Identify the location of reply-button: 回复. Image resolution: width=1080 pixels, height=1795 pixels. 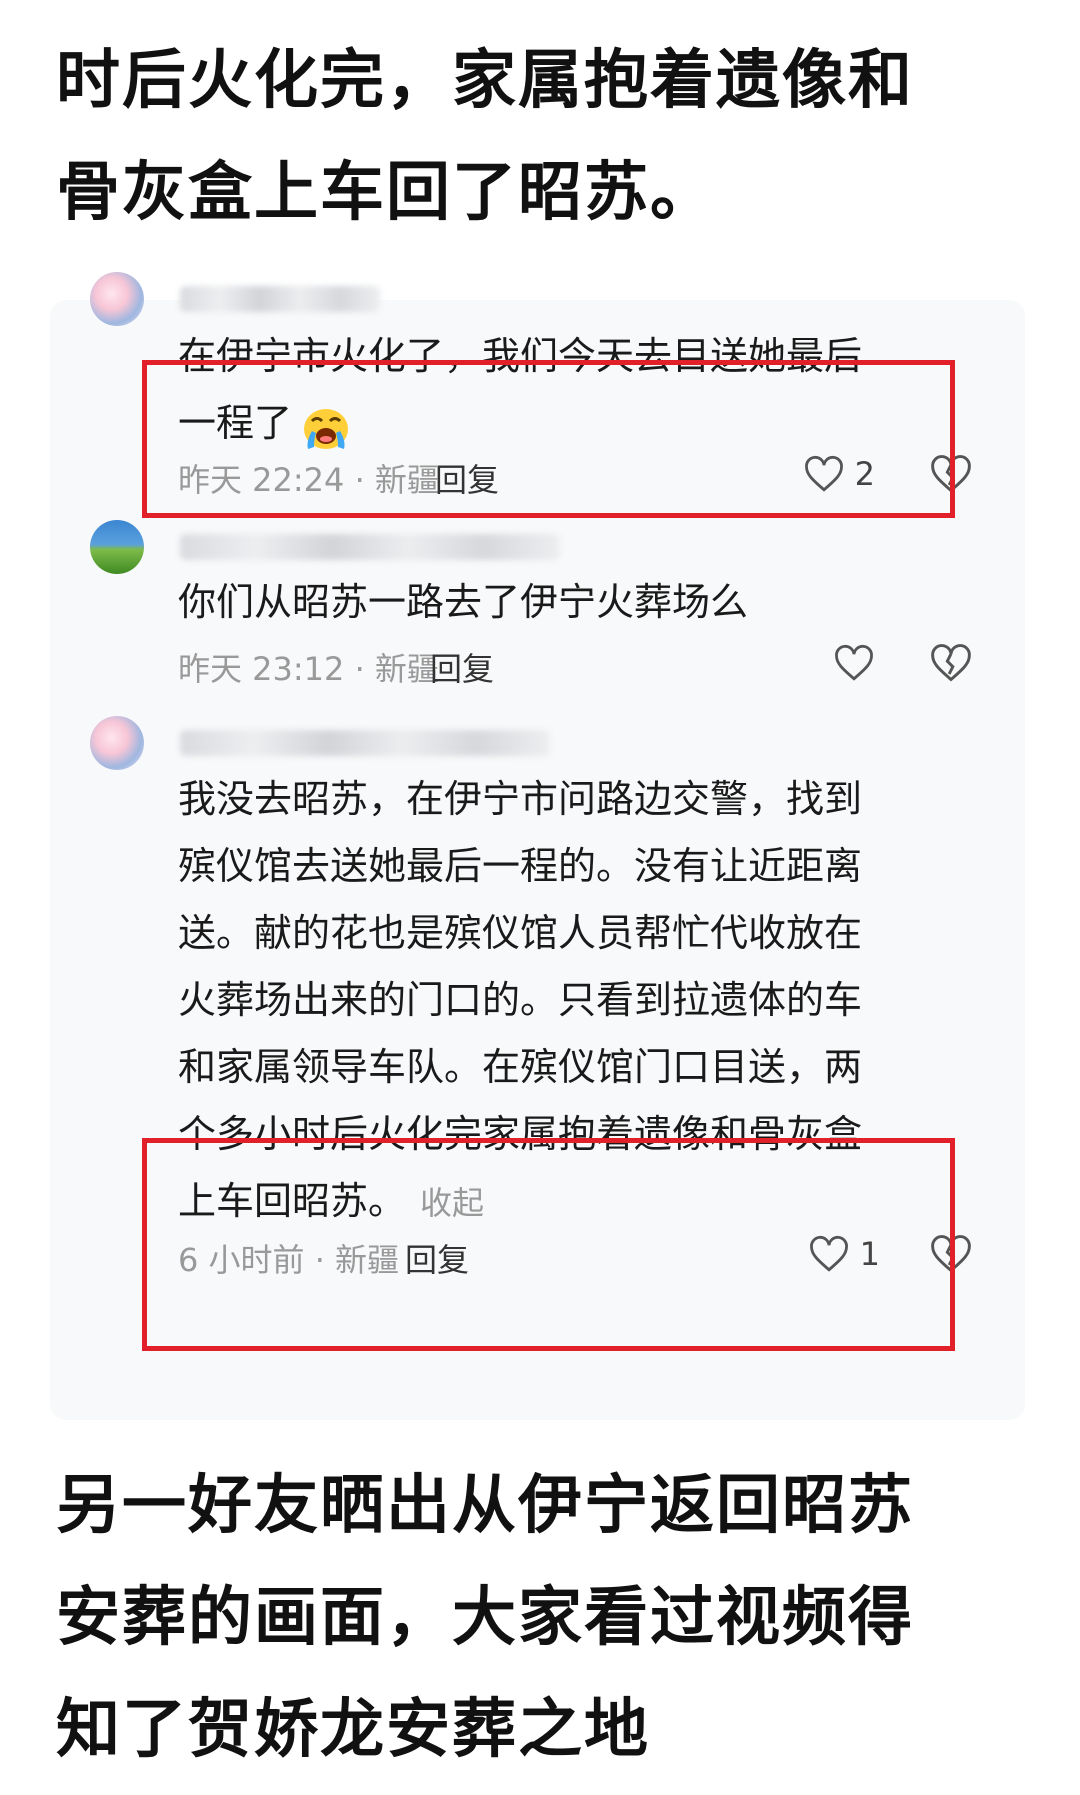
(462, 667).